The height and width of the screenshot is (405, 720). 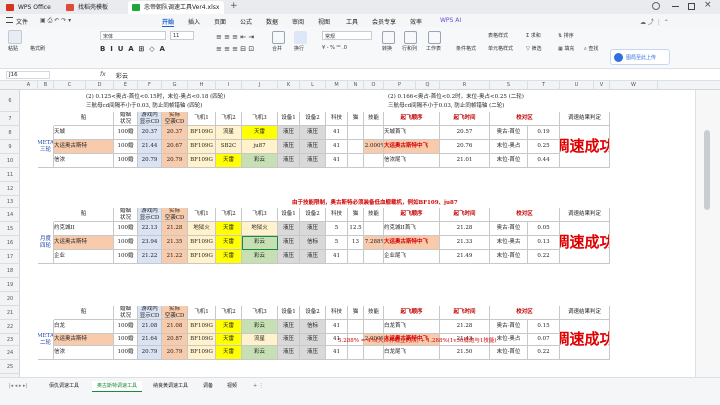 What do you see at coordinates (10, 189) in the screenshot?
I see `row-header: 12` at bounding box center [10, 189].